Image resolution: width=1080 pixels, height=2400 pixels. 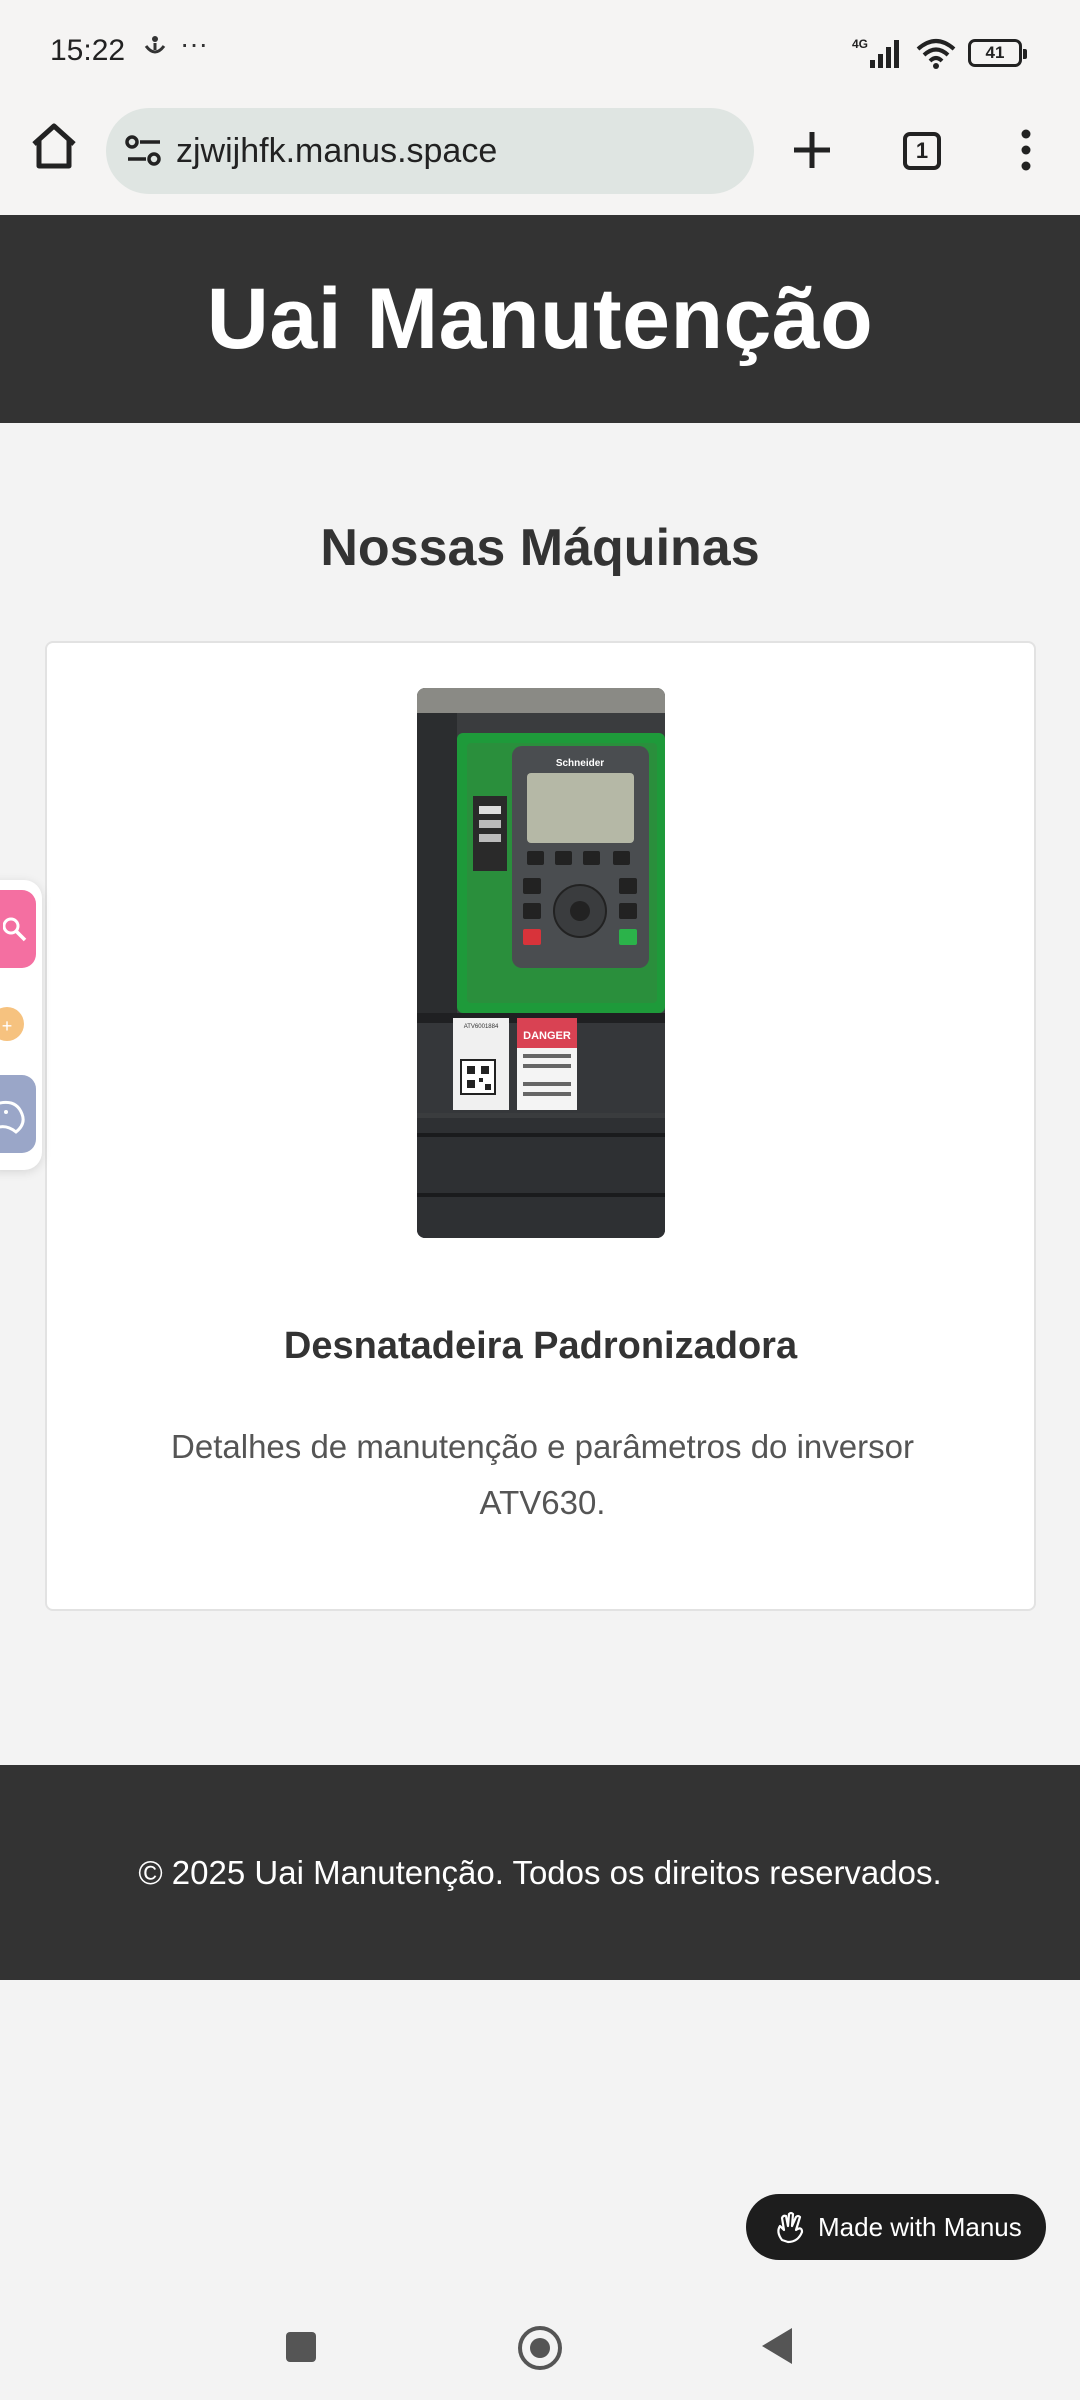 What do you see at coordinates (88, 50) in the screenshot?
I see `status-time: 15:22` at bounding box center [88, 50].